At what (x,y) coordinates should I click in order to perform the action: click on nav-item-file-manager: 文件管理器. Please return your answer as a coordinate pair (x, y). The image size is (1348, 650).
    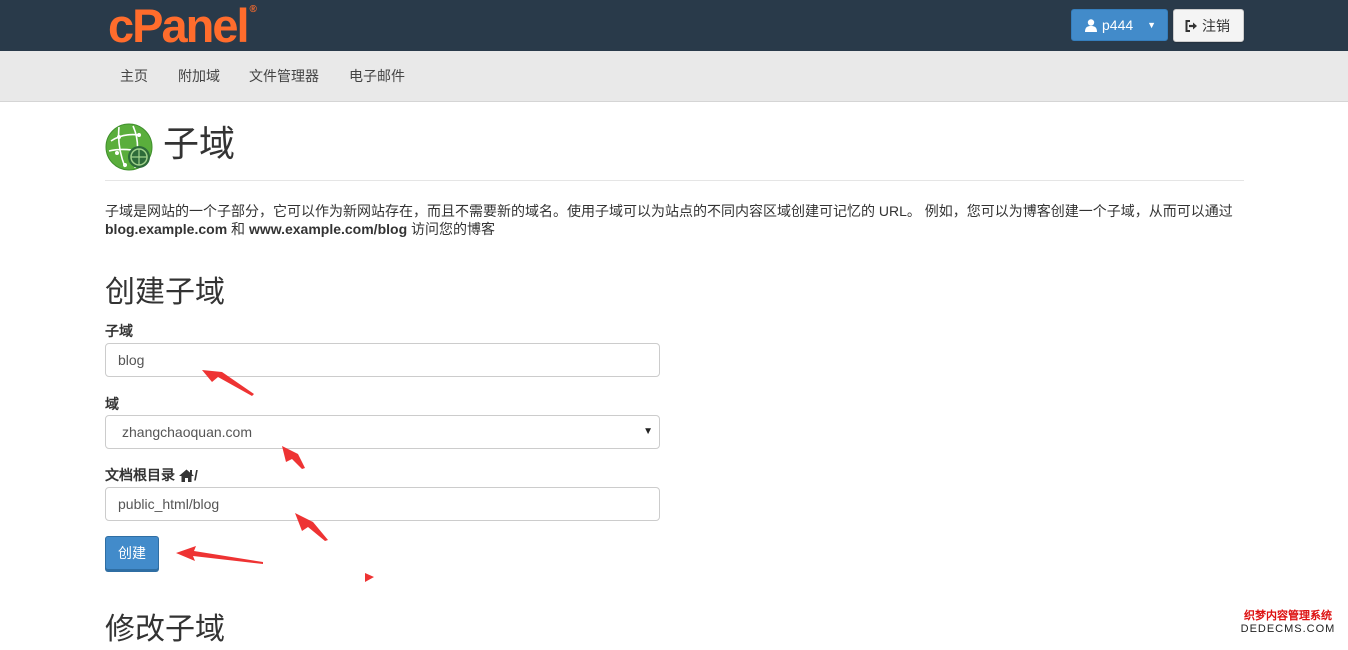
    Looking at the image, I should click on (284, 76).